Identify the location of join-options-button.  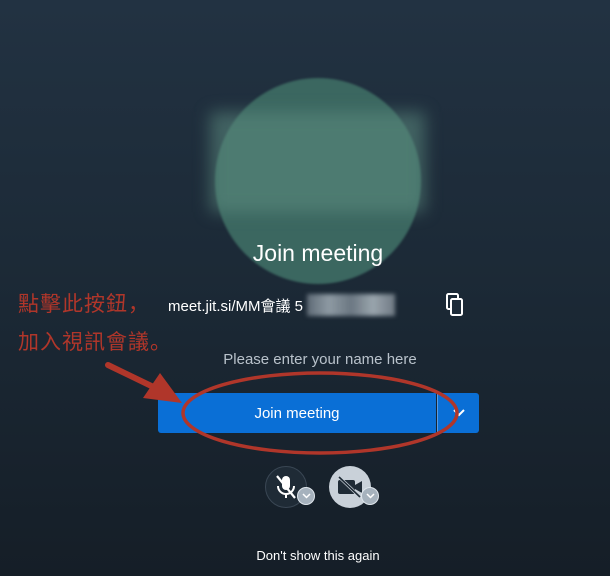
(458, 413).